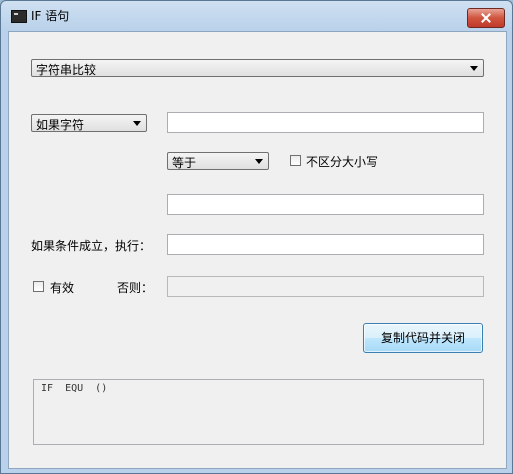 The width and height of the screenshot is (513, 474). What do you see at coordinates (325, 204) in the screenshot?
I see `compare-value-input` at bounding box center [325, 204].